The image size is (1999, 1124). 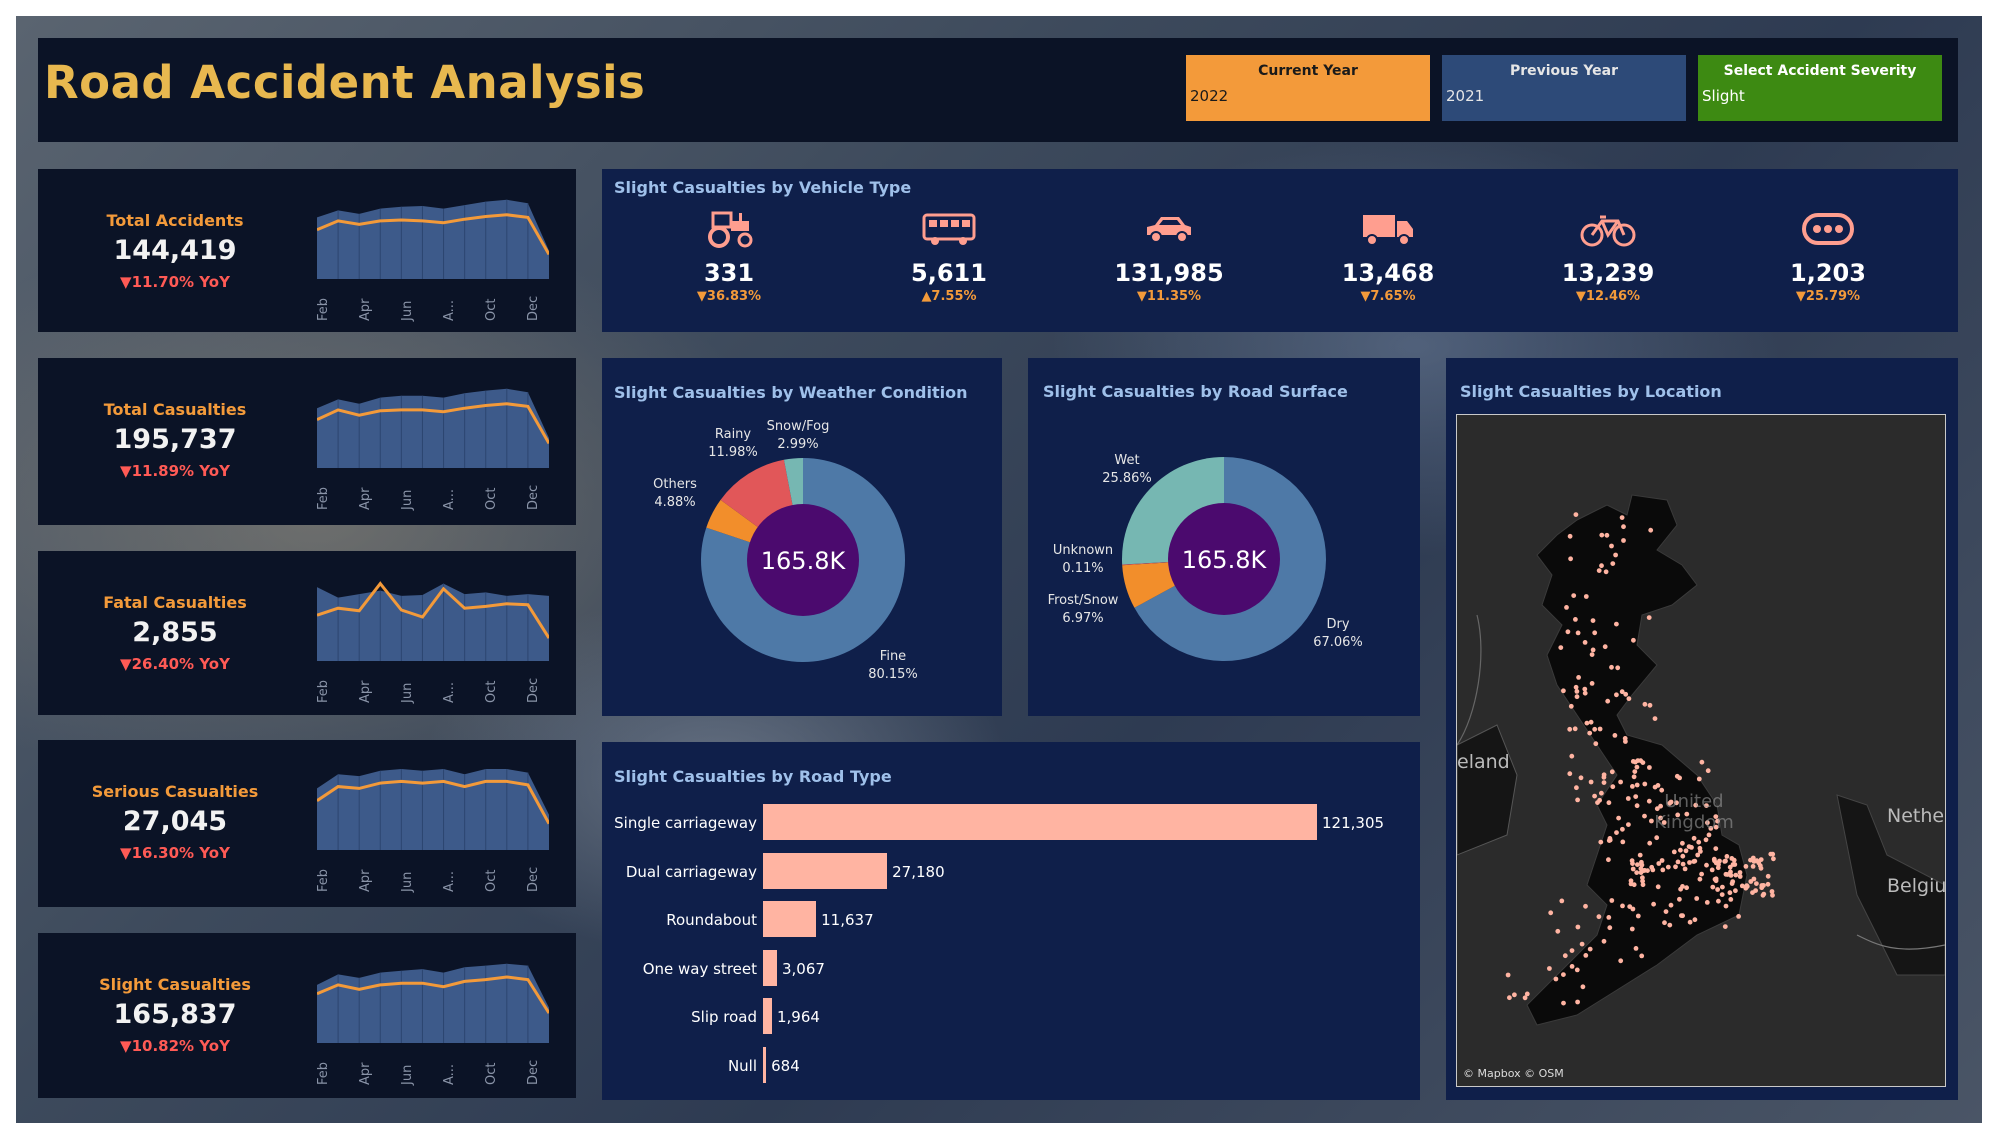 What do you see at coordinates (1209, 96) in the screenshot?
I see `filter-value: 2022` at bounding box center [1209, 96].